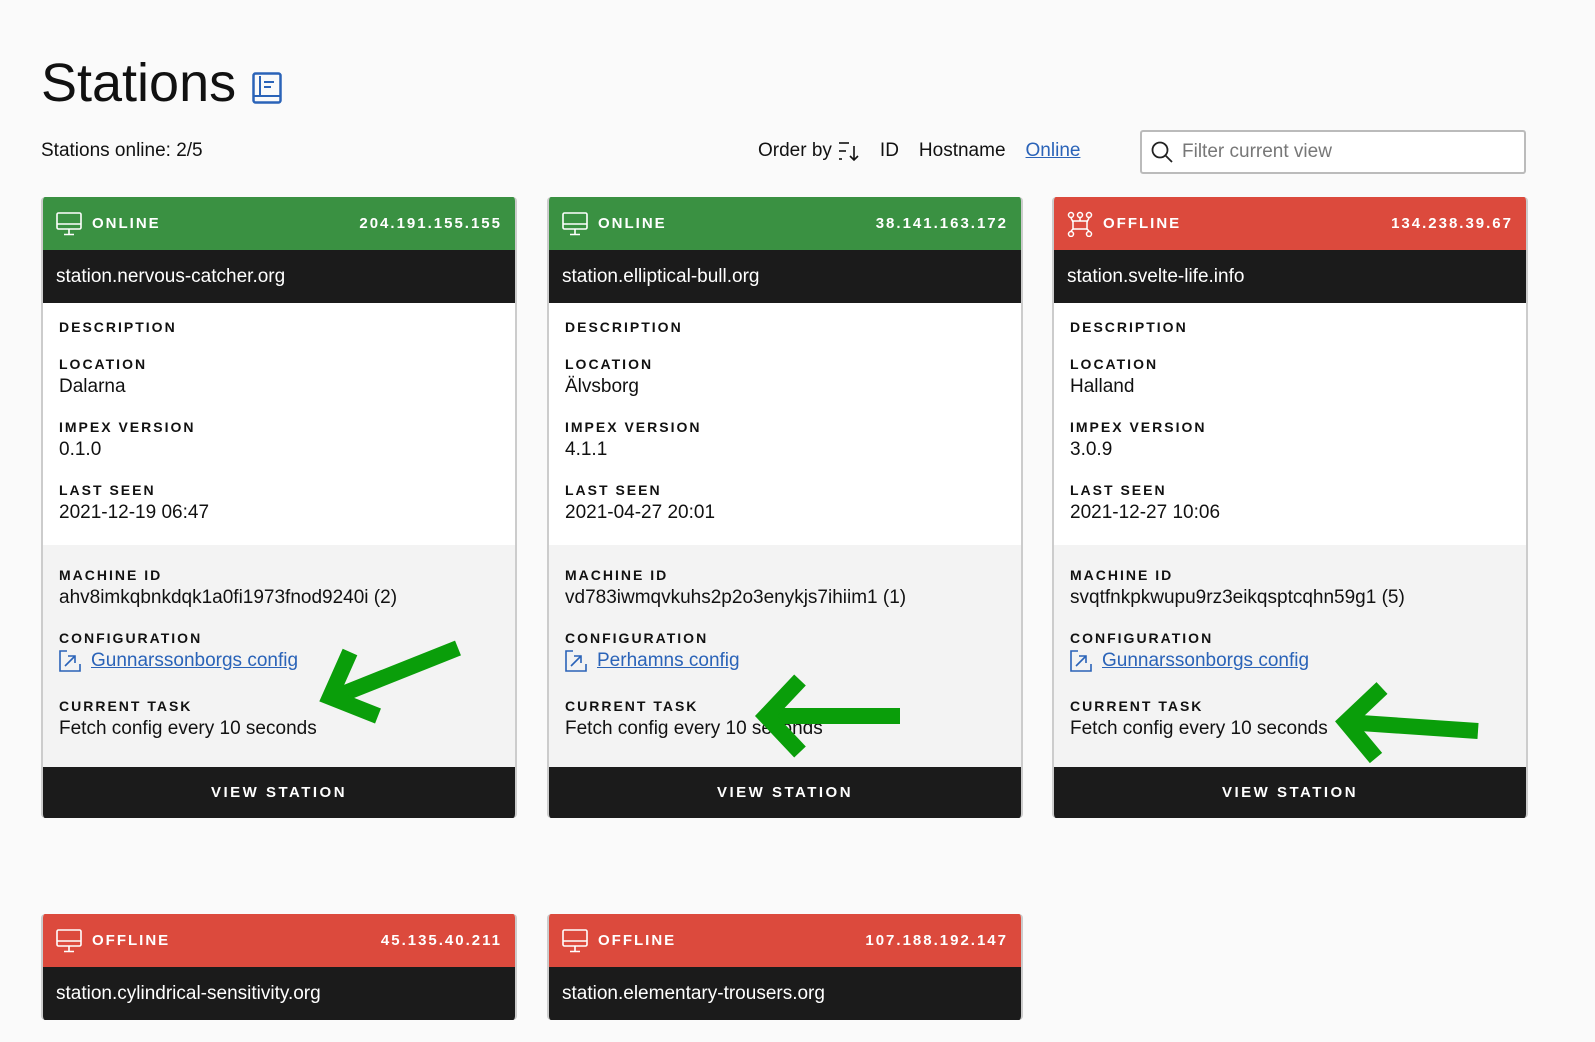 The image size is (1595, 1042). I want to click on configuration-link-text: Perhamns config, so click(668, 660).